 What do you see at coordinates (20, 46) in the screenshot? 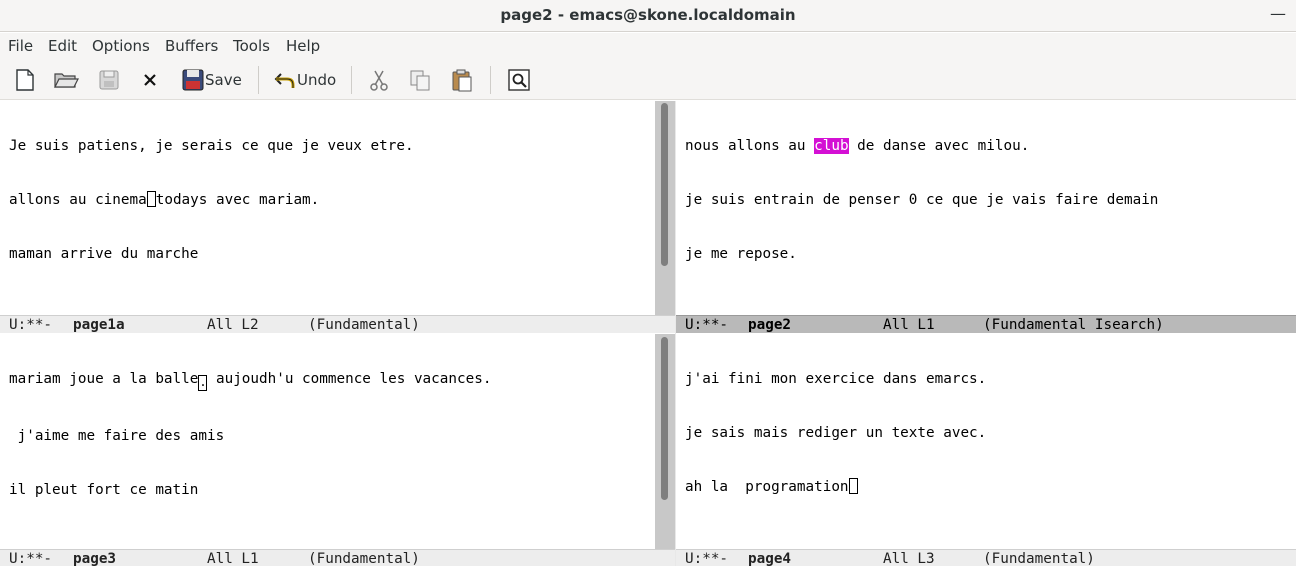
I see `menu-file: File` at bounding box center [20, 46].